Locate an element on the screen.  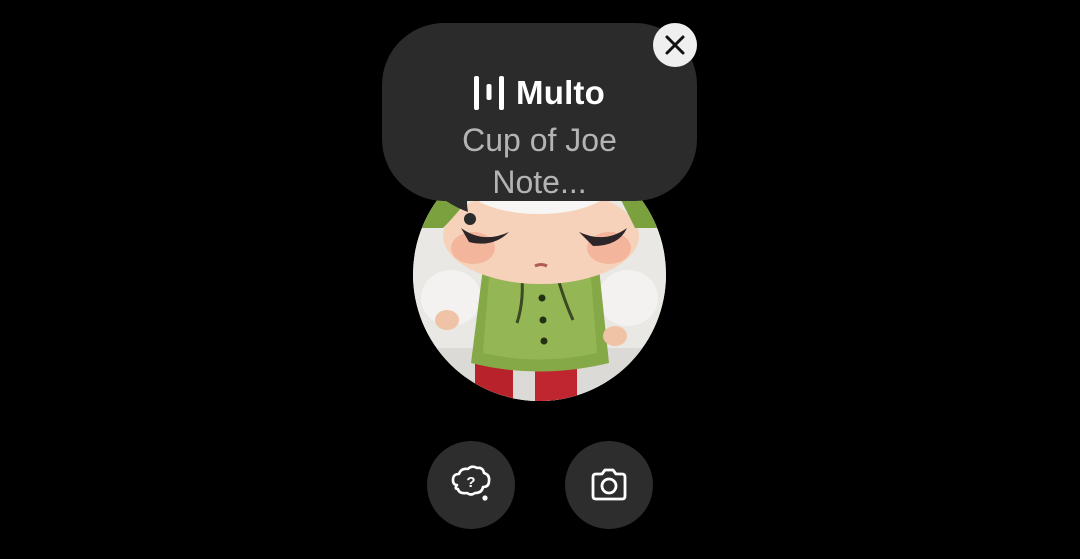
camera-button is located at coordinates (609, 485).